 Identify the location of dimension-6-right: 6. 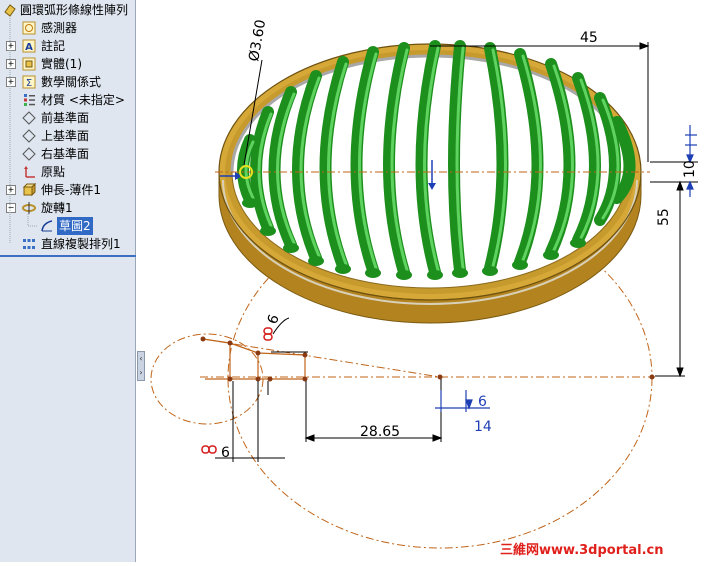
(482, 402).